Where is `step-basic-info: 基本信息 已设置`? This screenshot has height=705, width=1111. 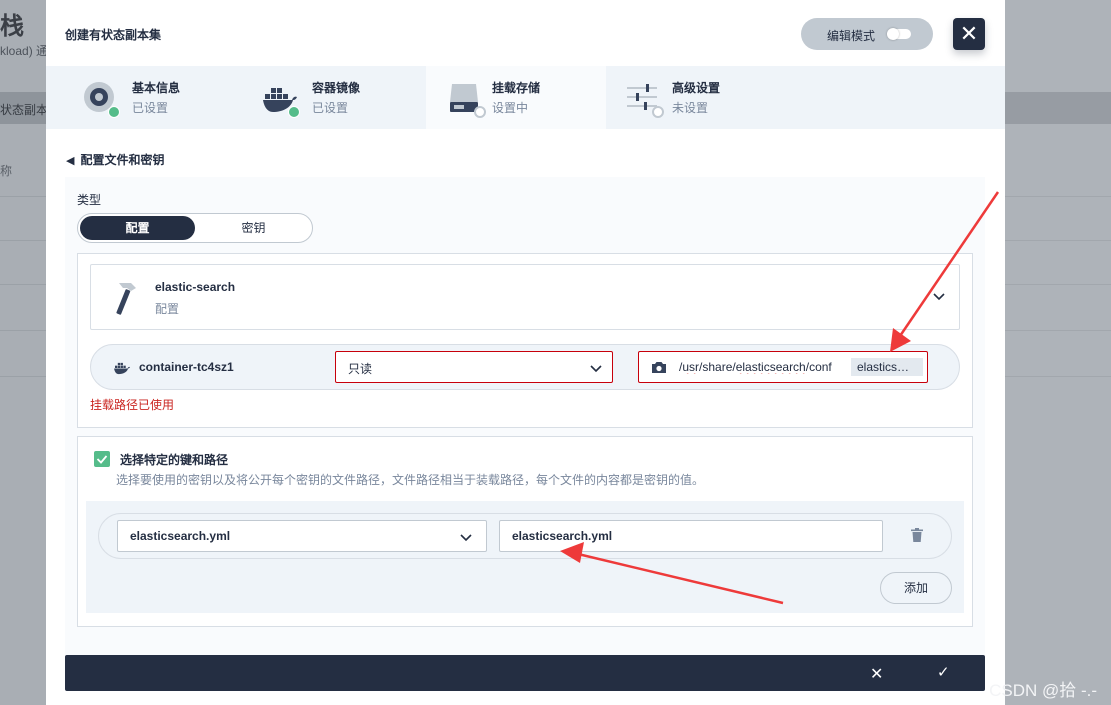 step-basic-info: 基本信息 已设置 is located at coordinates (136, 97).